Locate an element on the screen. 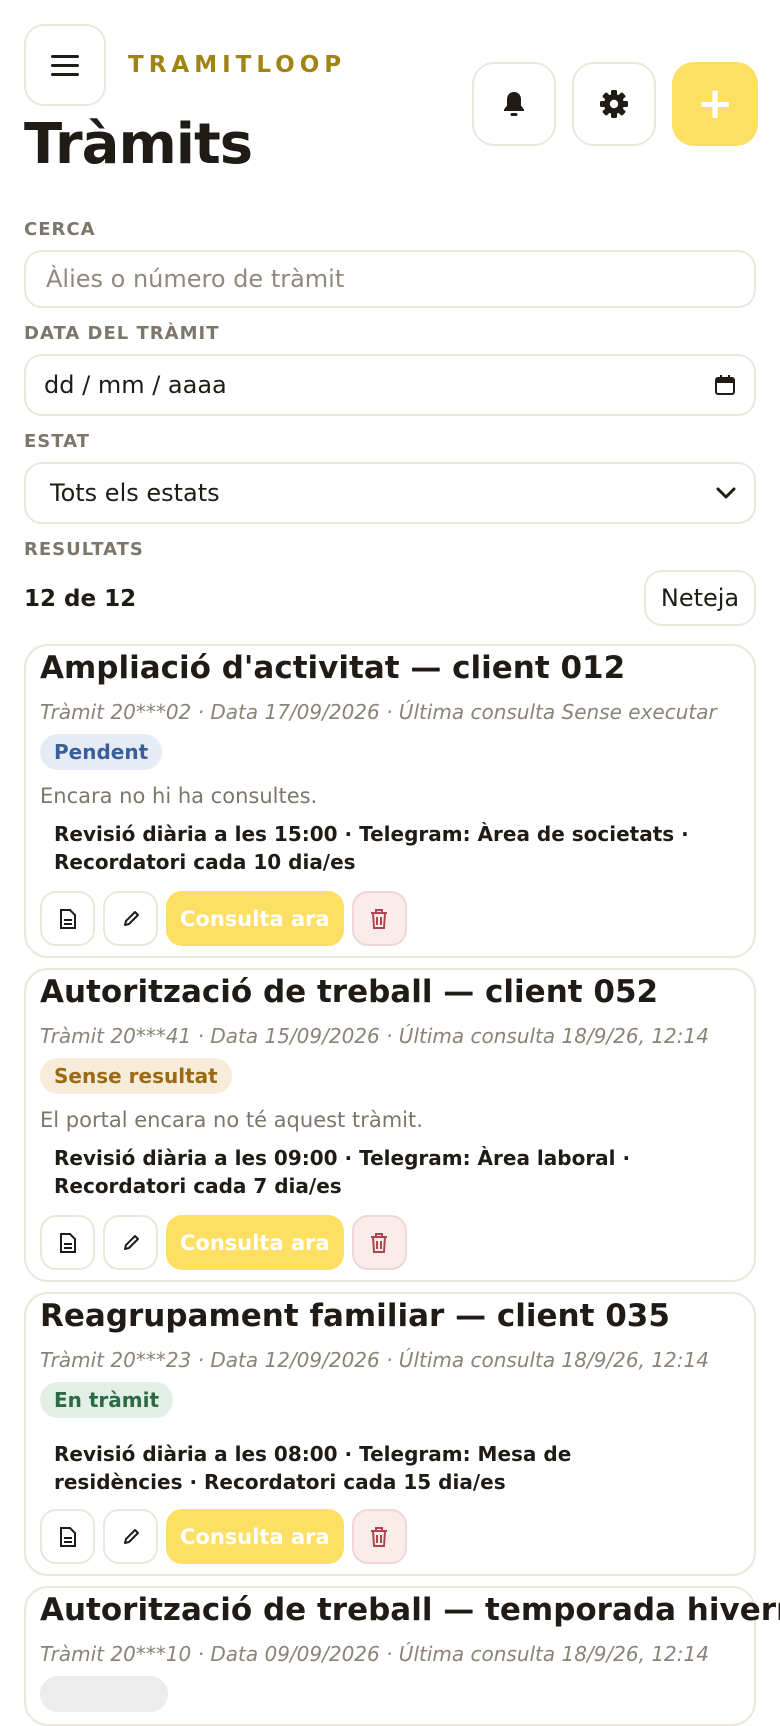 This screenshot has width=780, height=1726. status-badge: Sense resultat is located at coordinates (136, 1076).